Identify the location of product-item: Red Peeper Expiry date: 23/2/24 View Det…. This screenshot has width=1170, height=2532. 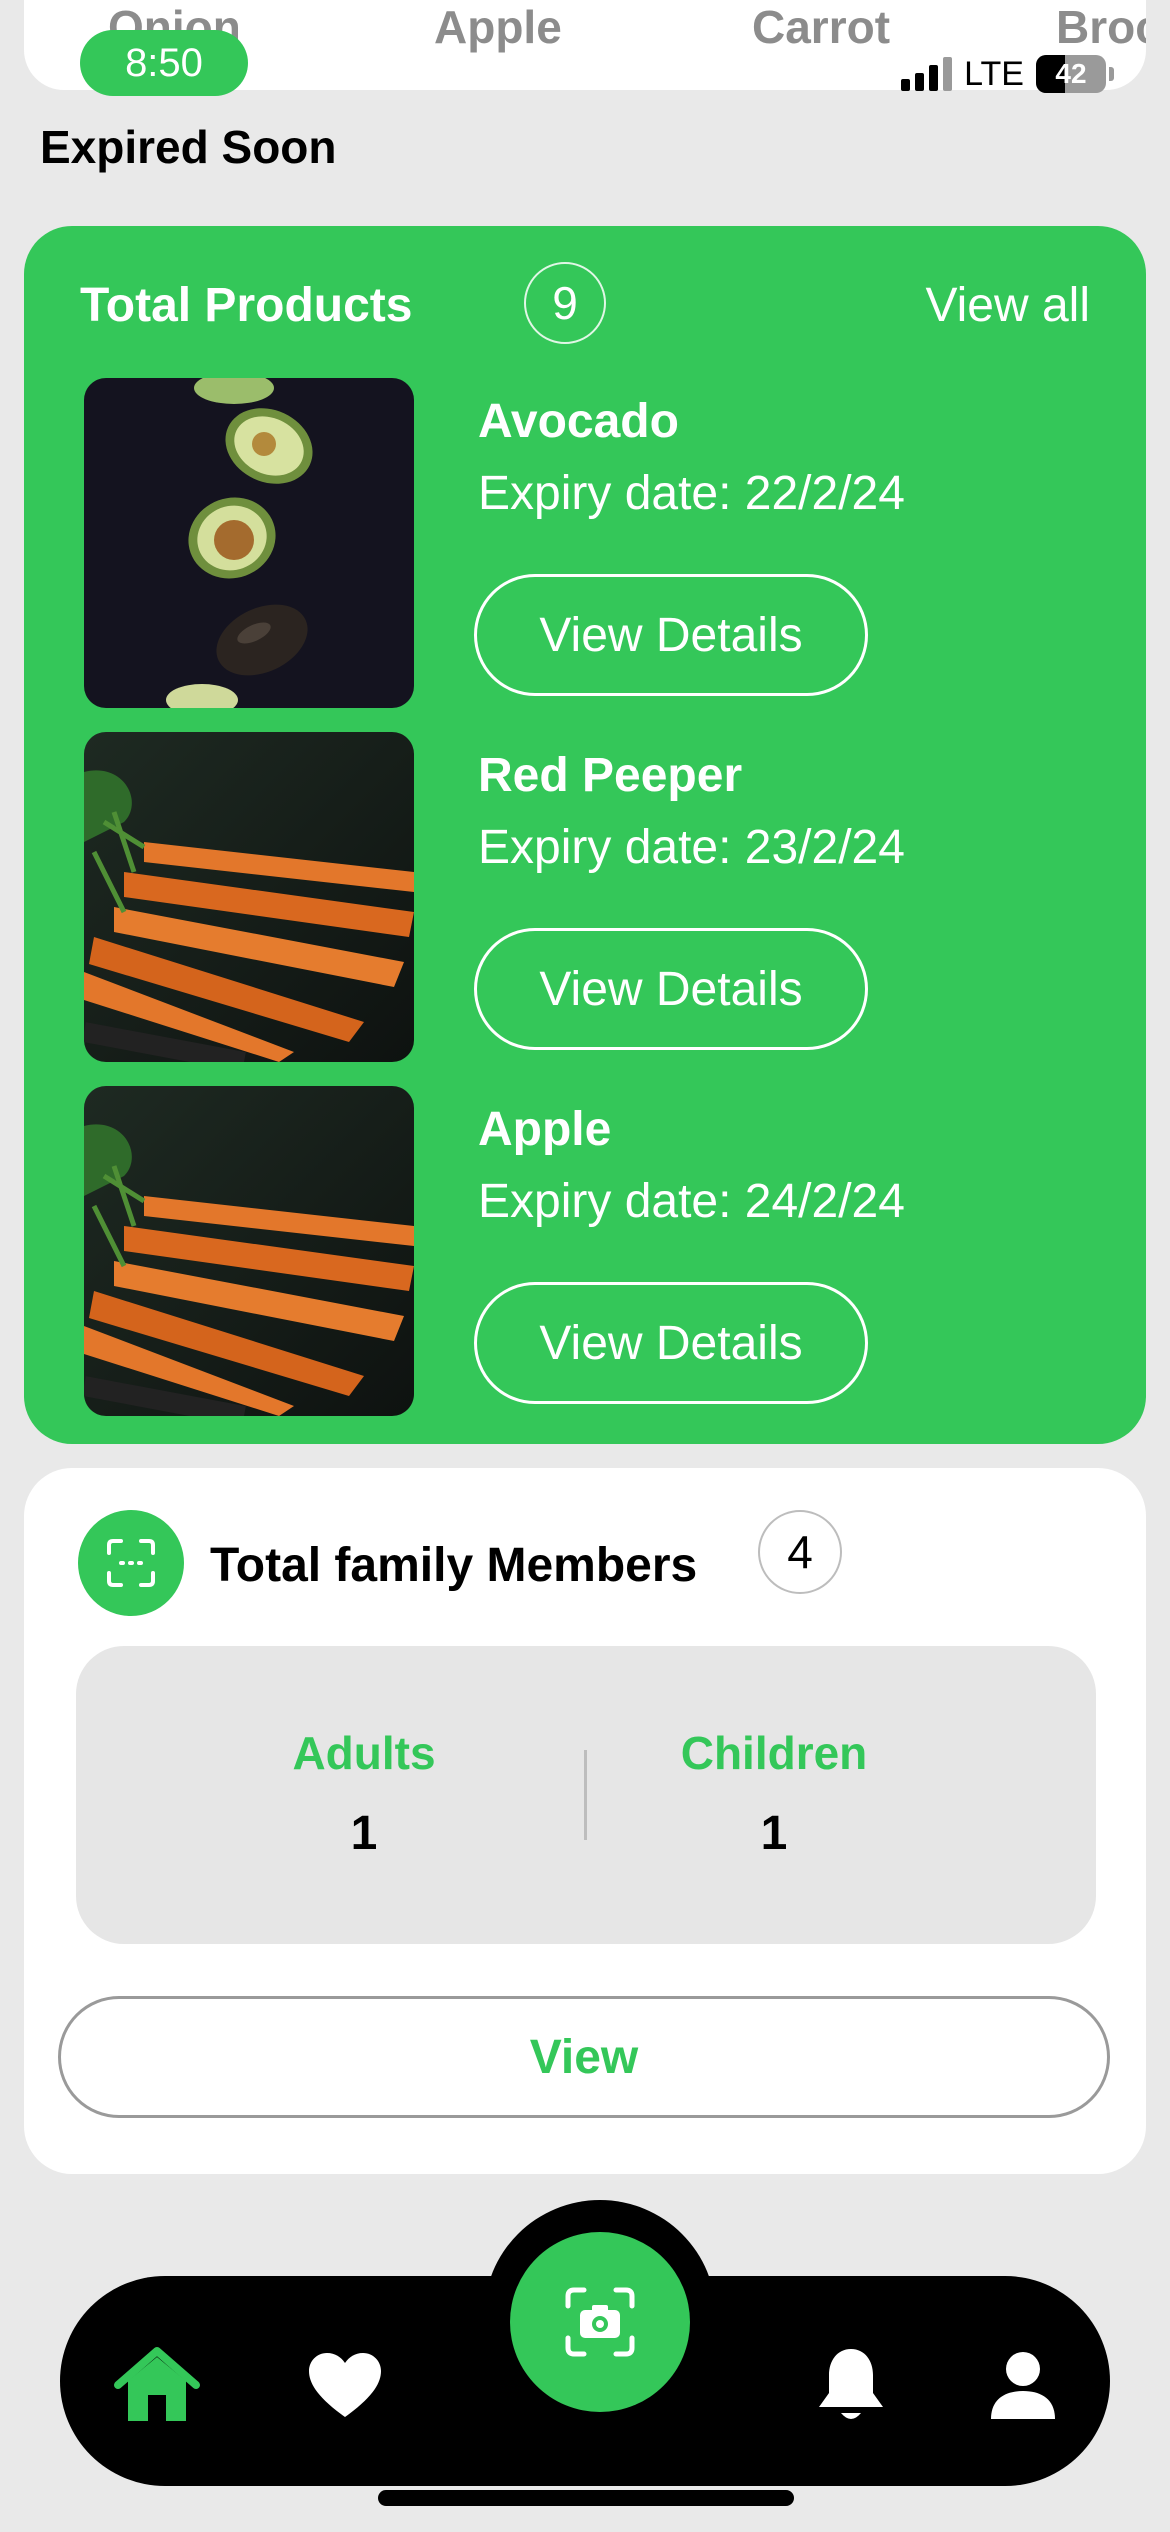
(584, 897).